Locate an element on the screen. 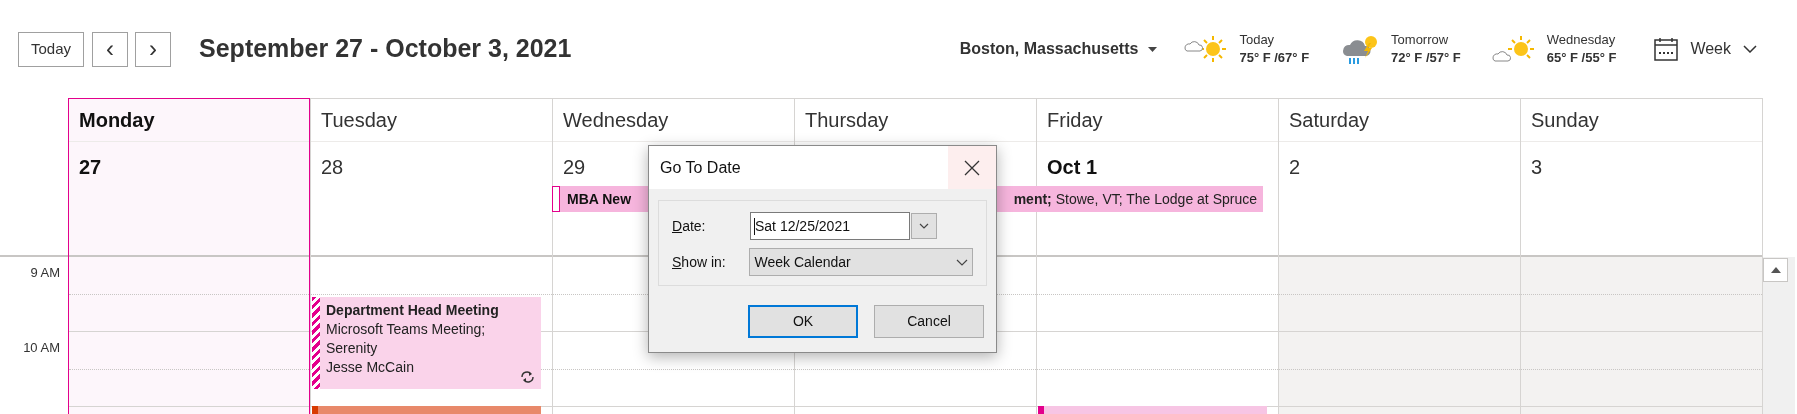  day-column: Tuesday 28 Department Head Meeting Microsoft Teams Meeting; Serenity Jesse McCain is located at coordinates (431, 256).